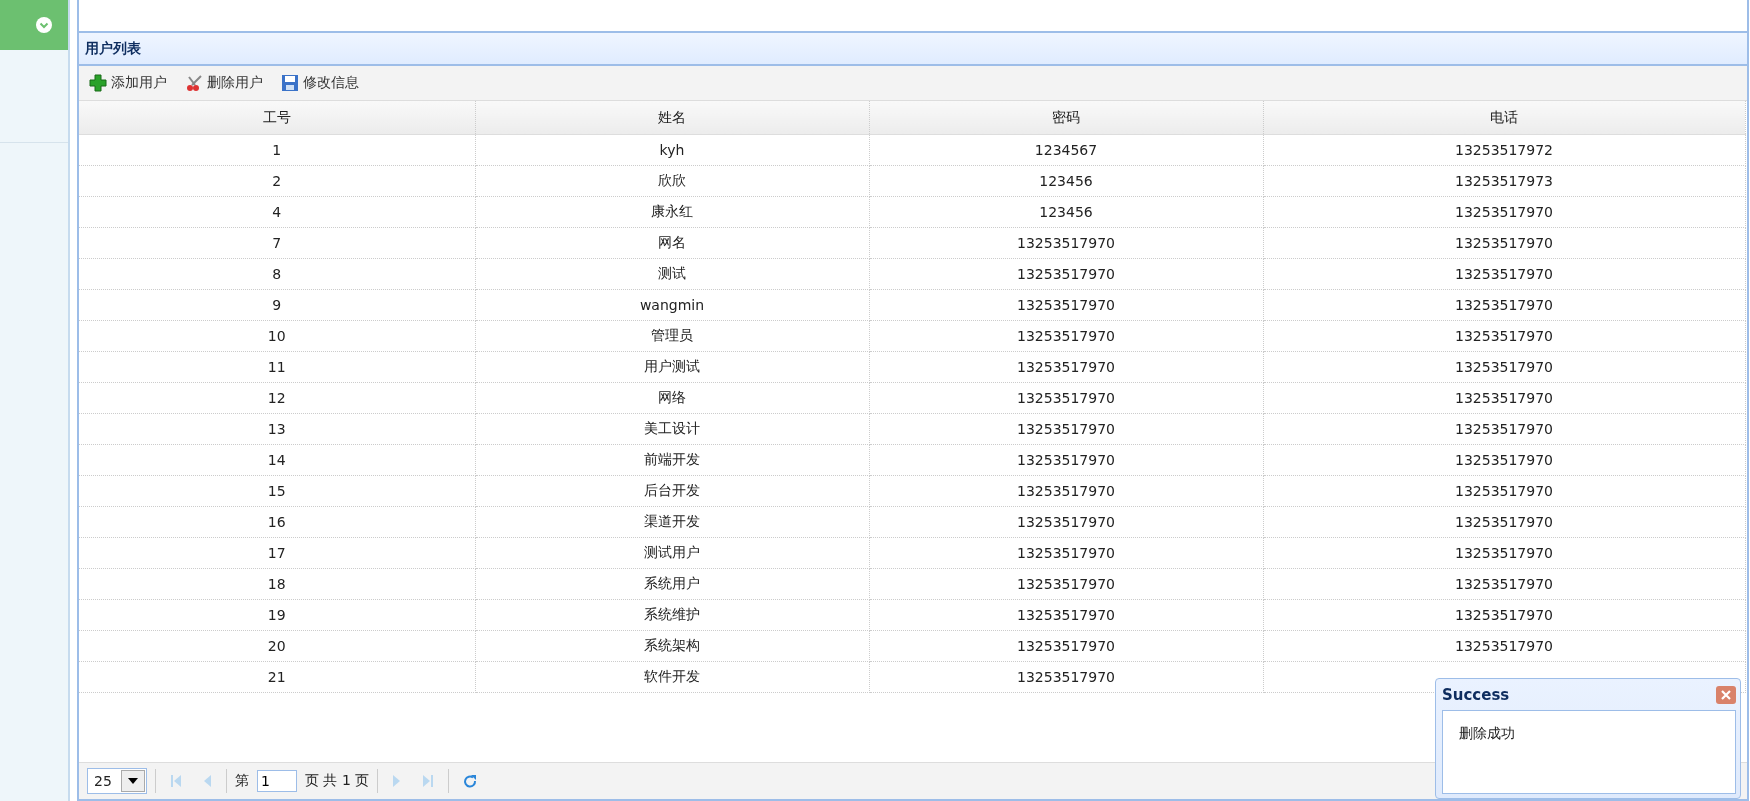 This screenshot has height=801, width=1750. What do you see at coordinates (470, 781) in the screenshot?
I see `refresh-icon` at bounding box center [470, 781].